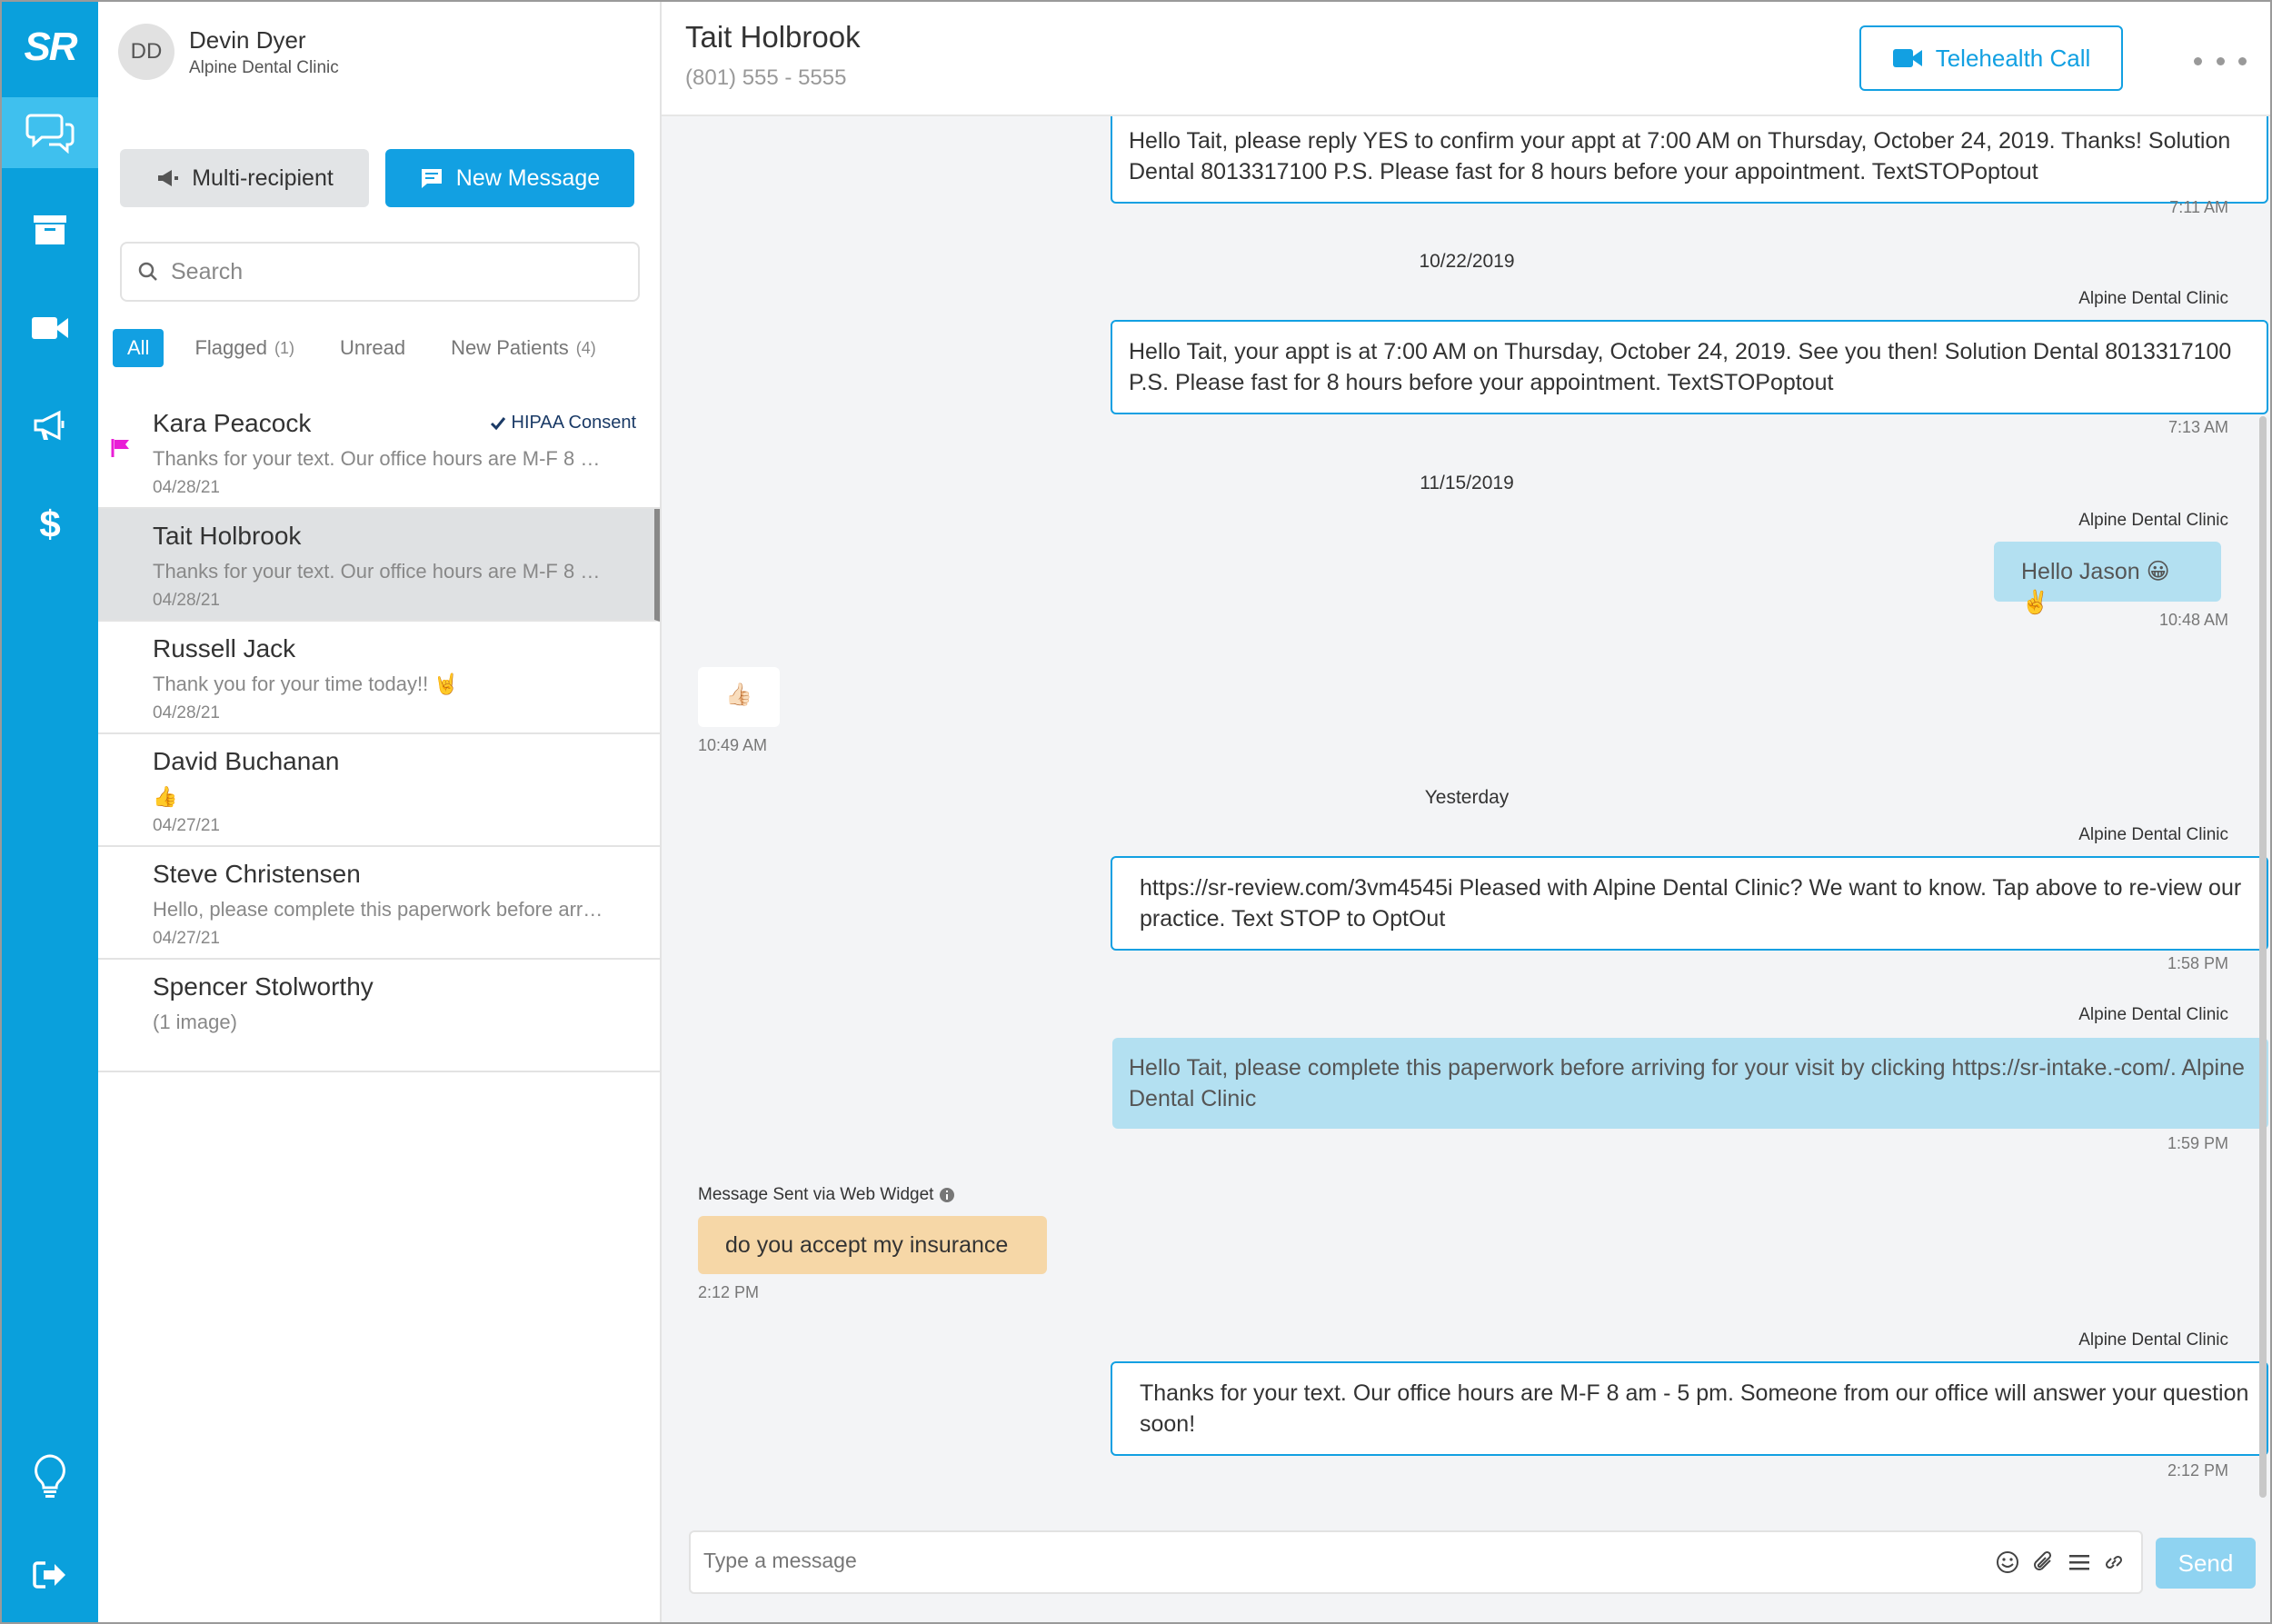 The height and width of the screenshot is (1624, 2272). I want to click on tab-unread: Unread, so click(372, 348).